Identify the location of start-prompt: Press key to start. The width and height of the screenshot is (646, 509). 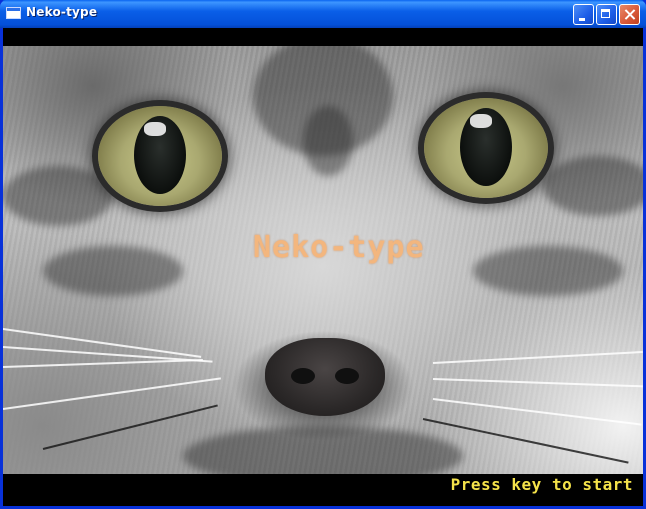
(541, 484).